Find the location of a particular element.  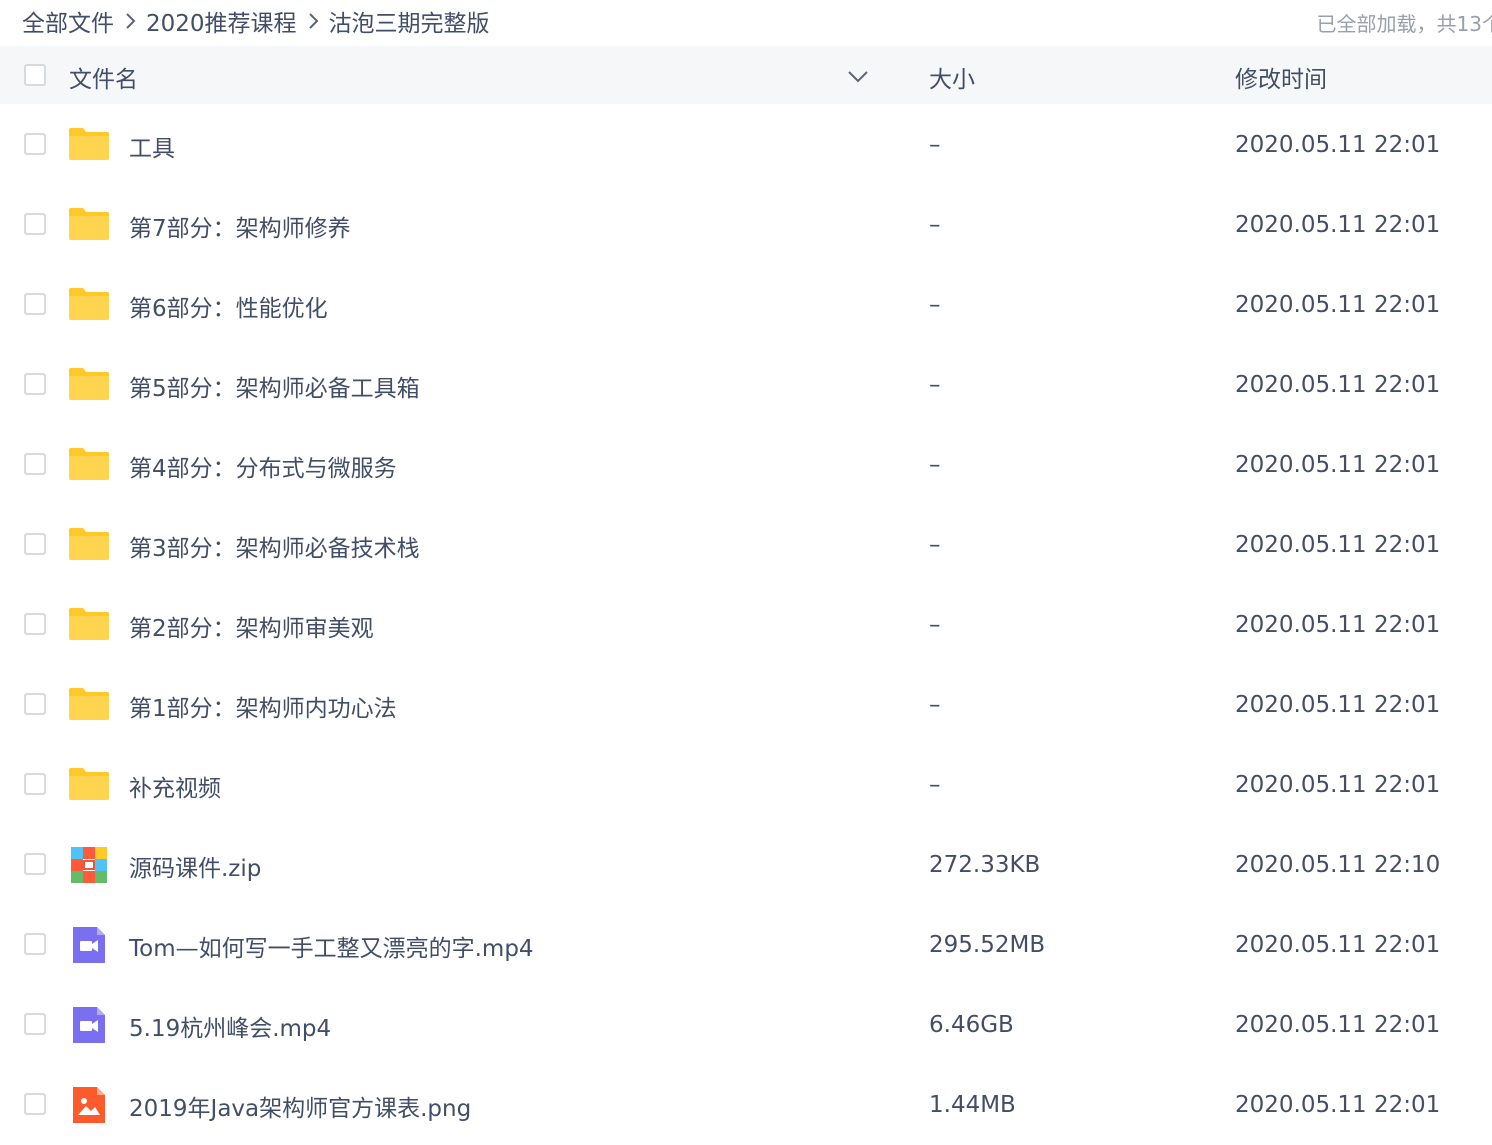

file-row: 第1部分：架构师内功心法 – 2020.05.11 22:01 is located at coordinates (746, 705).